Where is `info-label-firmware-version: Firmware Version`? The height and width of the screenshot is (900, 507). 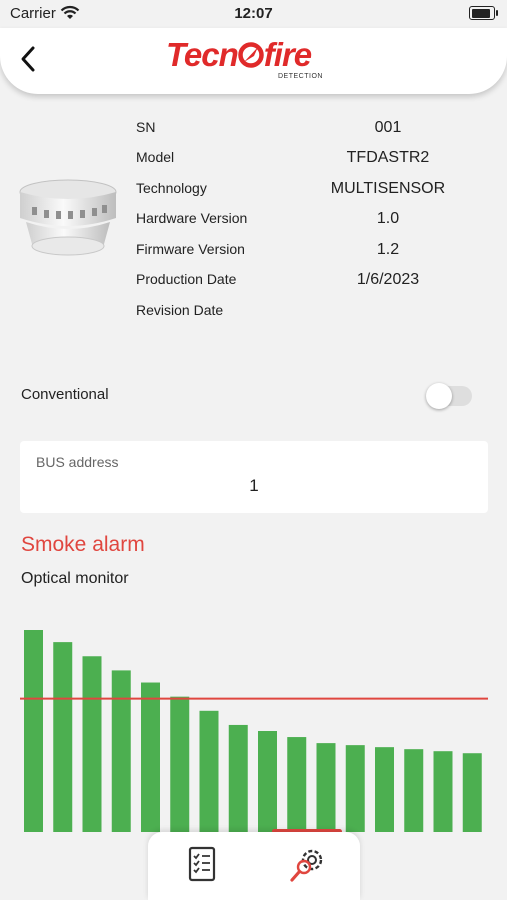 info-label-firmware-version: Firmware Version is located at coordinates (190, 249).